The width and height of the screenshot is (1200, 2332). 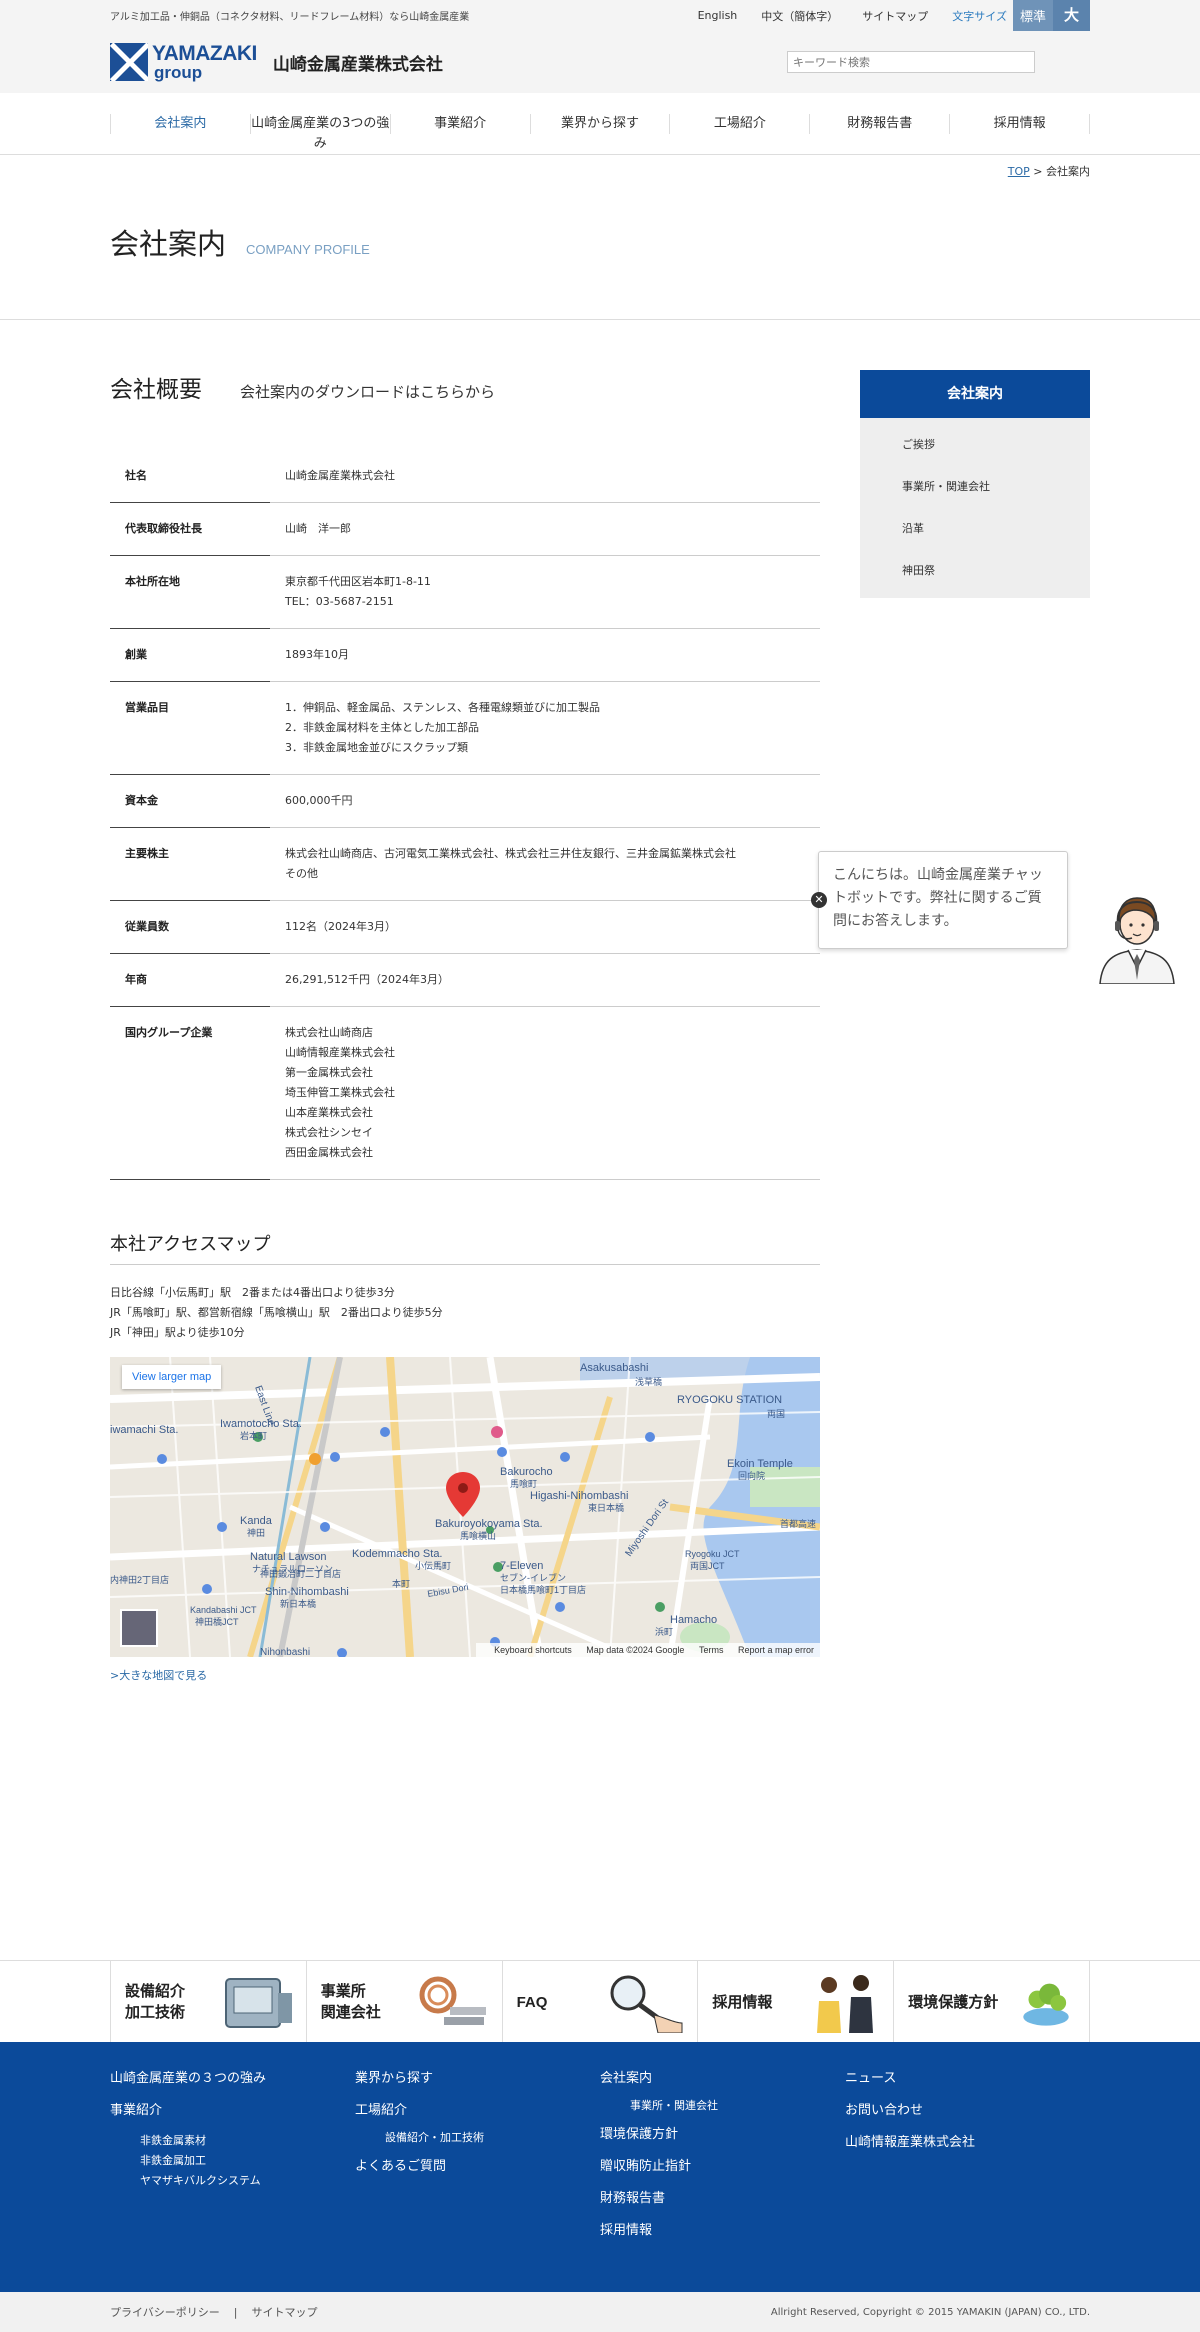 I want to click on footer-sublink: ヤマザキバルクシステム, so click(x=232, y=2182).